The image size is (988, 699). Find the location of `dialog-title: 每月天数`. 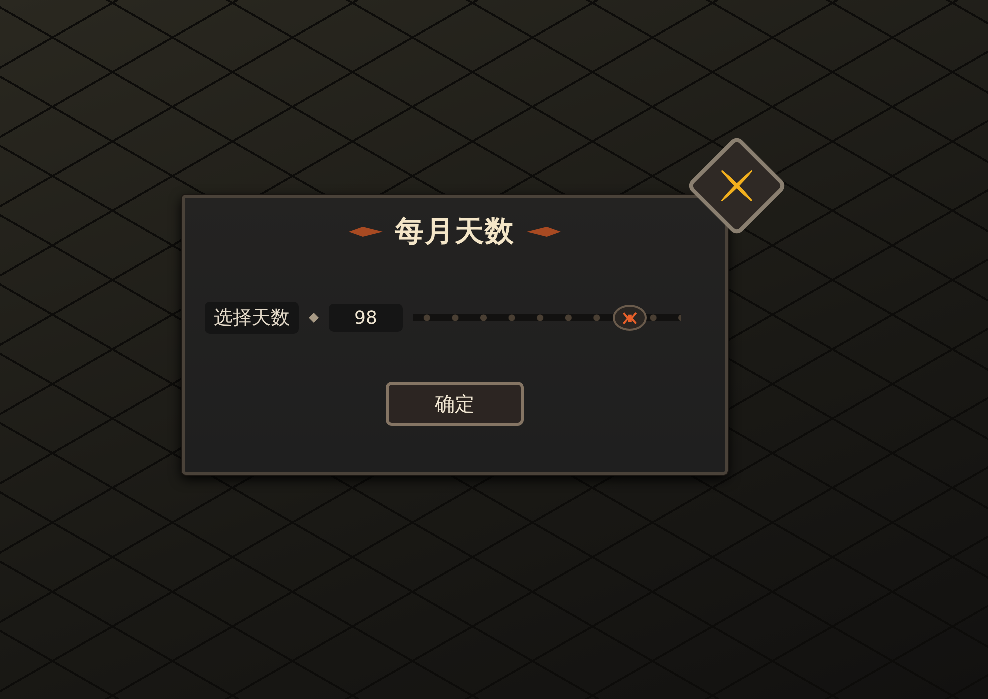

dialog-title: 每月天数 is located at coordinates (455, 231).